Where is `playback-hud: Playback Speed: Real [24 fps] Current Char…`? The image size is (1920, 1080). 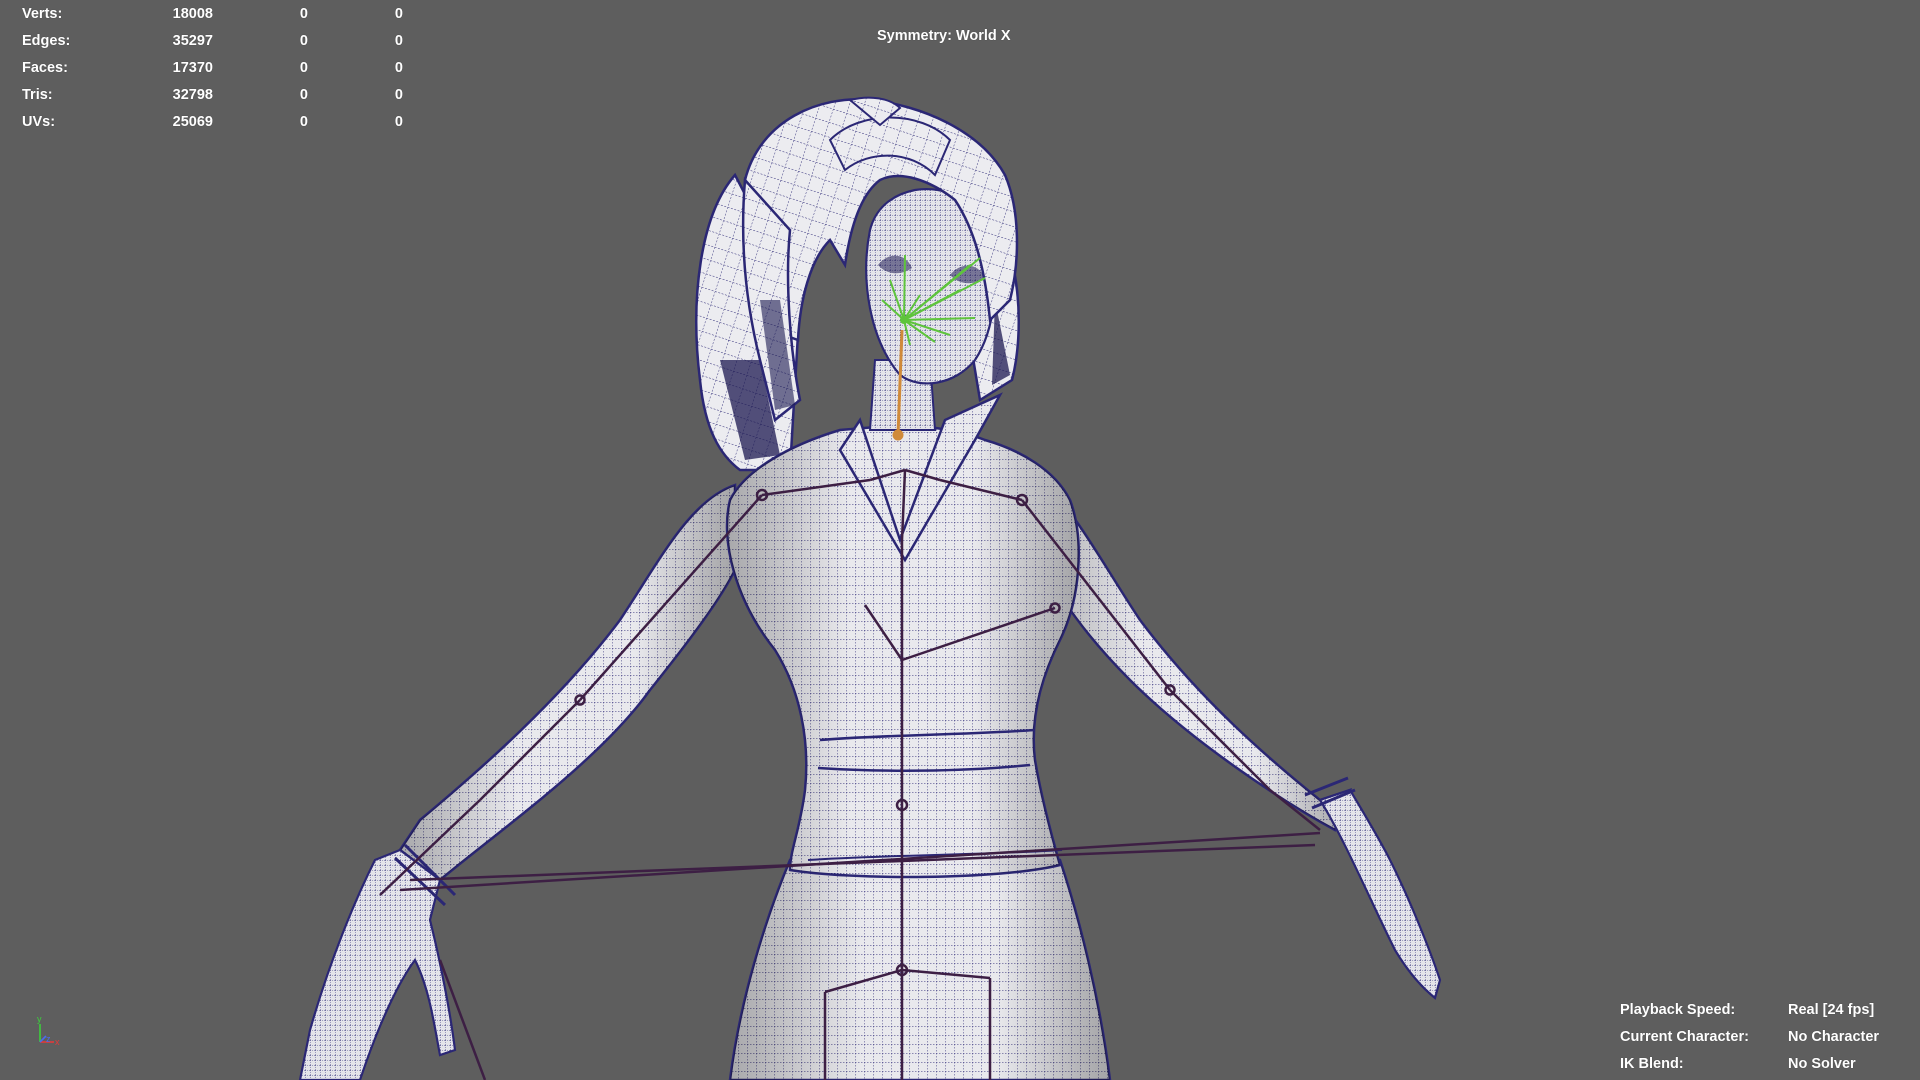 playback-hud: Playback Speed: Real [24 fps] Current Char… is located at coordinates (1749, 1036).